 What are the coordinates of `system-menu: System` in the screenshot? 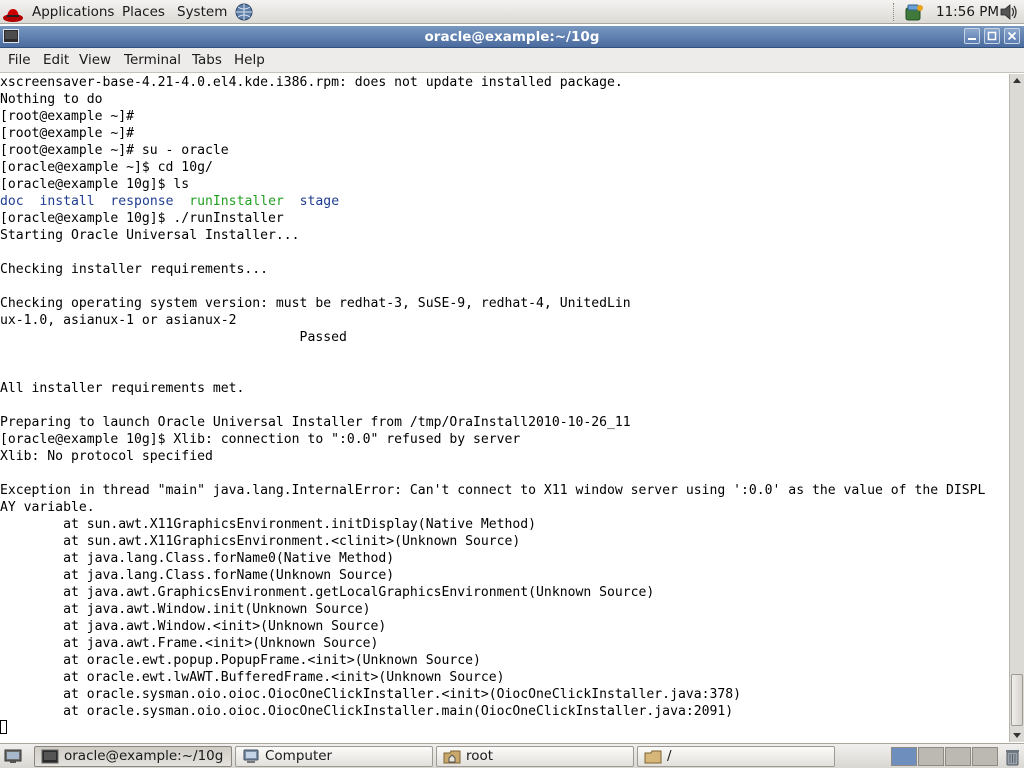 It's located at (202, 12).